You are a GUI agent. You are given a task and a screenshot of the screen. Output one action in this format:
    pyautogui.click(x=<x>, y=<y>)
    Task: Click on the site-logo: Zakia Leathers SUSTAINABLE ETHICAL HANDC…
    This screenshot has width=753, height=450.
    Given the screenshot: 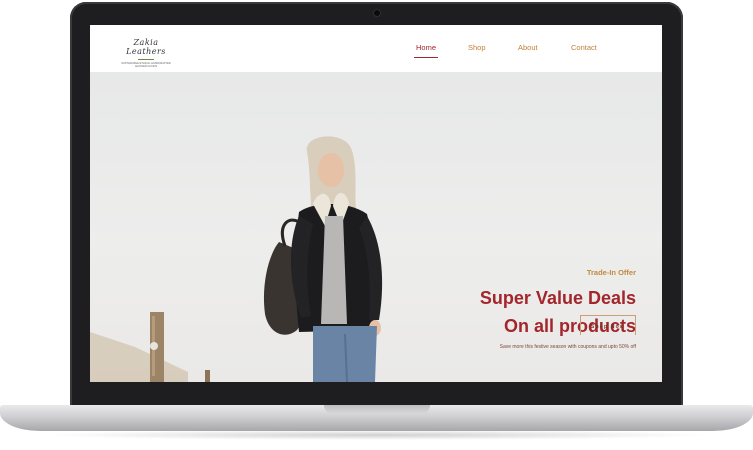 What is the action you would take?
    pyautogui.click(x=146, y=52)
    